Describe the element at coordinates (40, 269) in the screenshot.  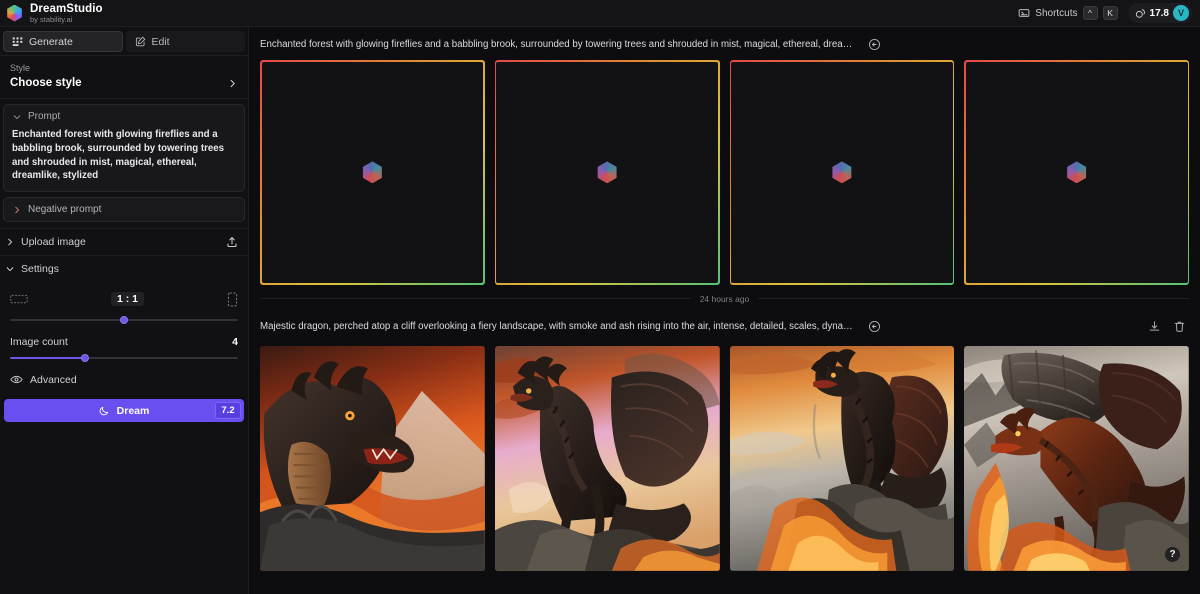
I see `settings-label: Settings` at that location.